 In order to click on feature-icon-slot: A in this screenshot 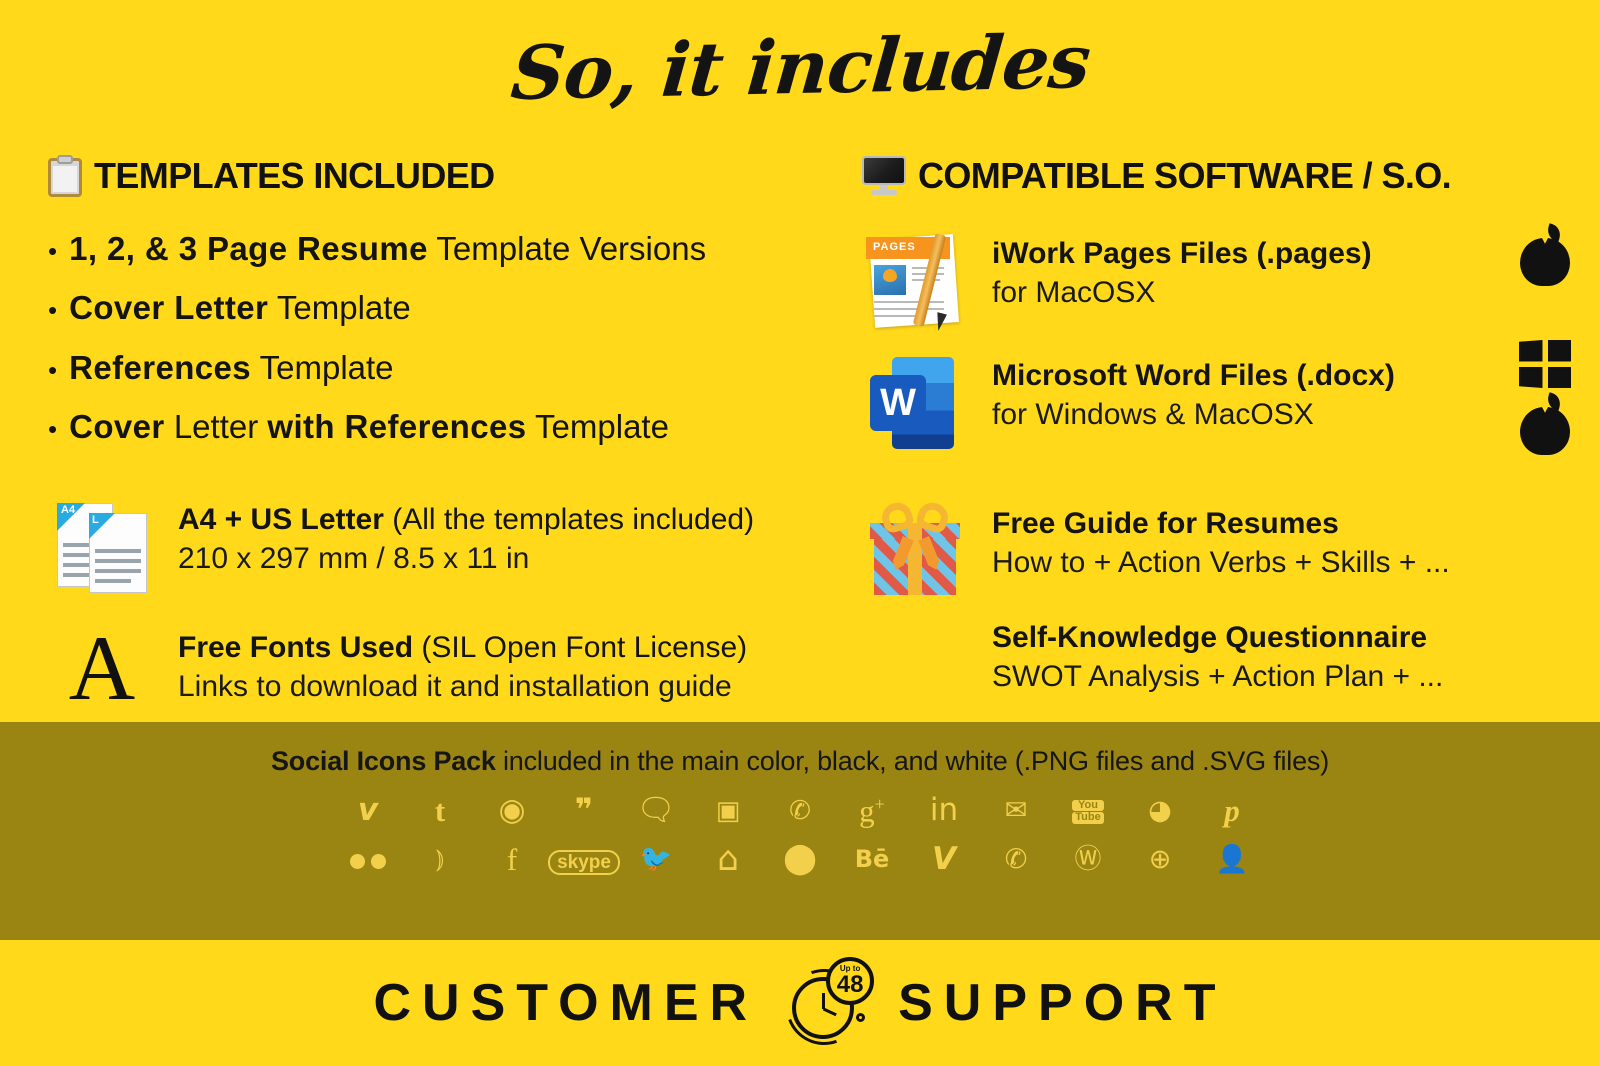, I will do `click(102, 668)`.